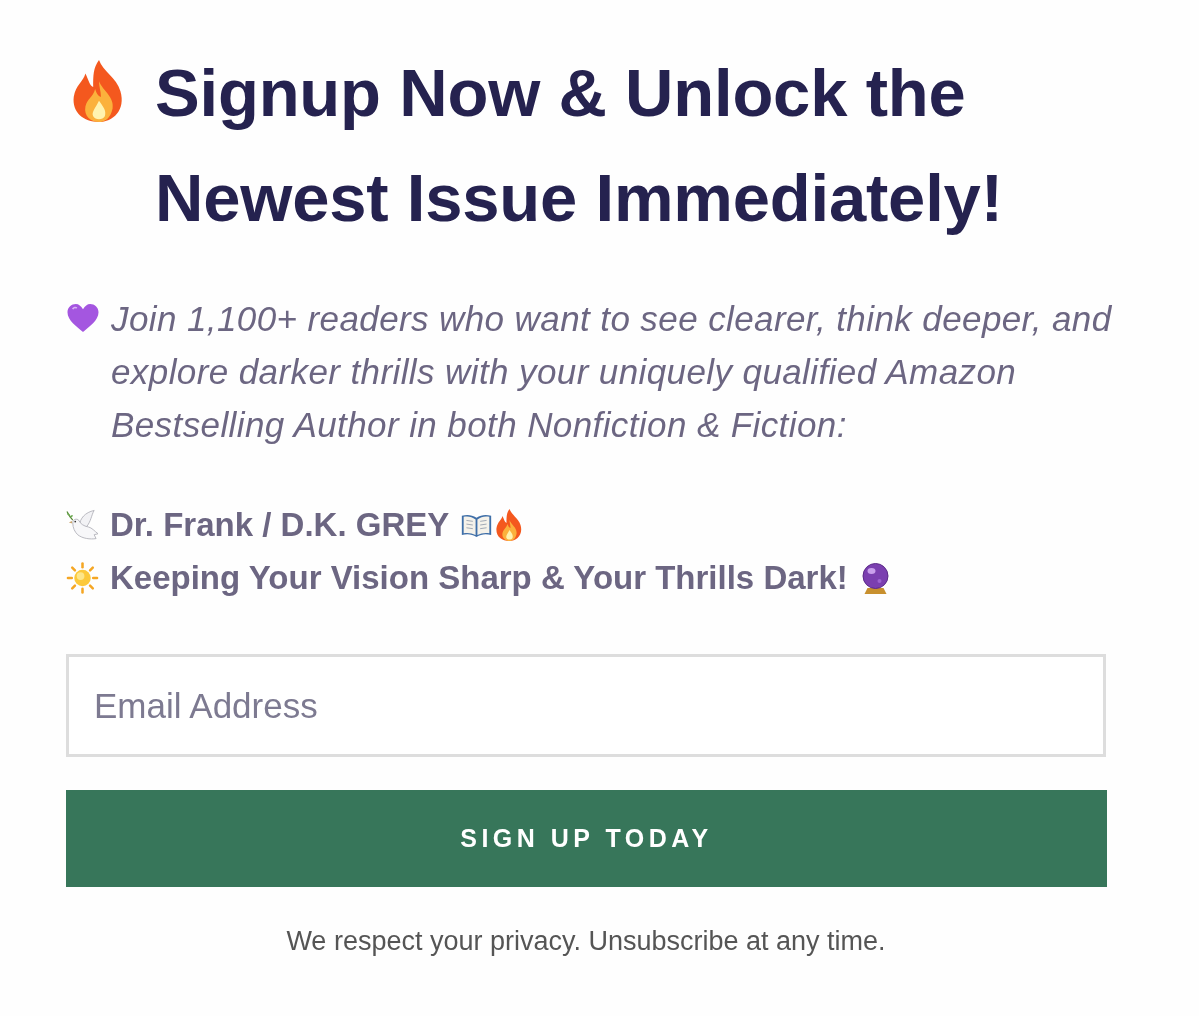 Image resolution: width=1199 pixels, height=1016 pixels. I want to click on dove-icon, so click(82, 524).